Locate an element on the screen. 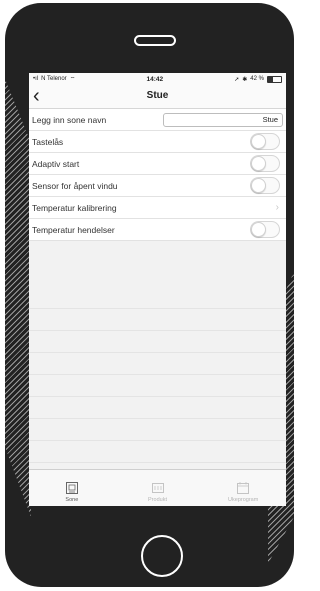  status-bar: •ıl N Telenor ⌔ 14:42 ➚ ✱ 42 % is located at coordinates (157, 79).